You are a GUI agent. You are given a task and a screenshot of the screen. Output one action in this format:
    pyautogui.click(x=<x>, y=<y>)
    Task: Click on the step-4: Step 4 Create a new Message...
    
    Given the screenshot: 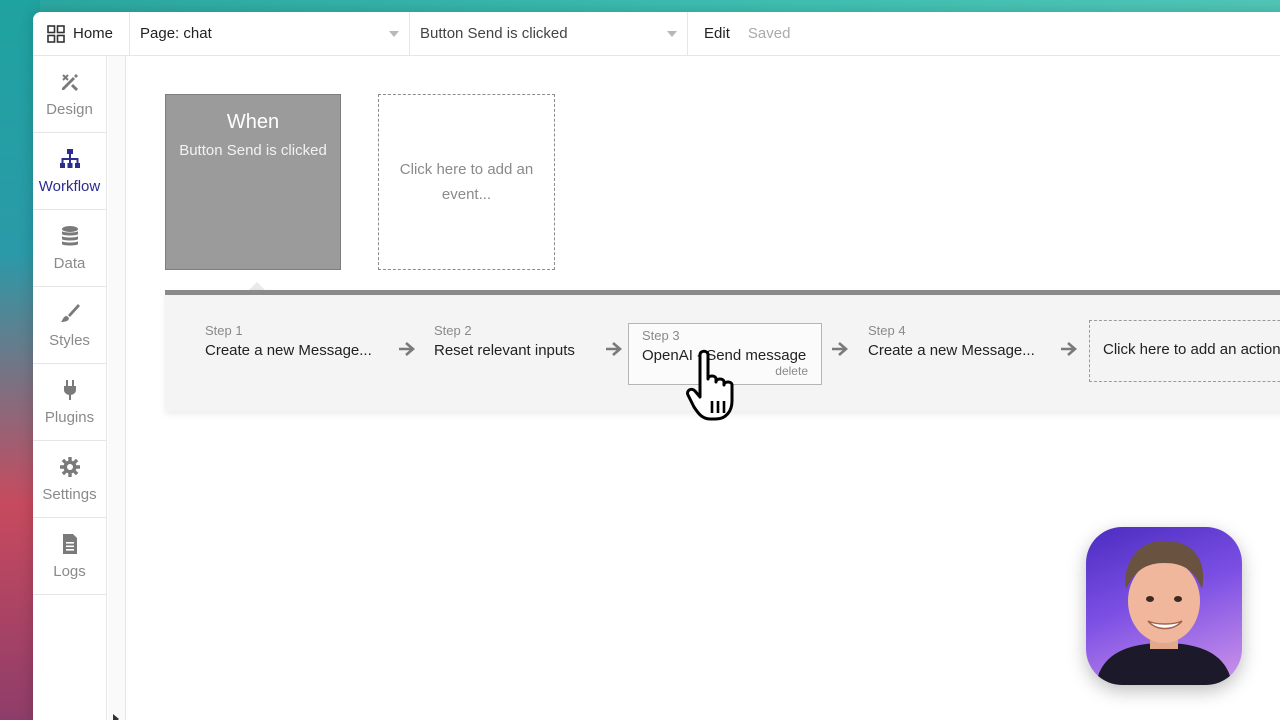 What is the action you would take?
    pyautogui.click(x=951, y=341)
    